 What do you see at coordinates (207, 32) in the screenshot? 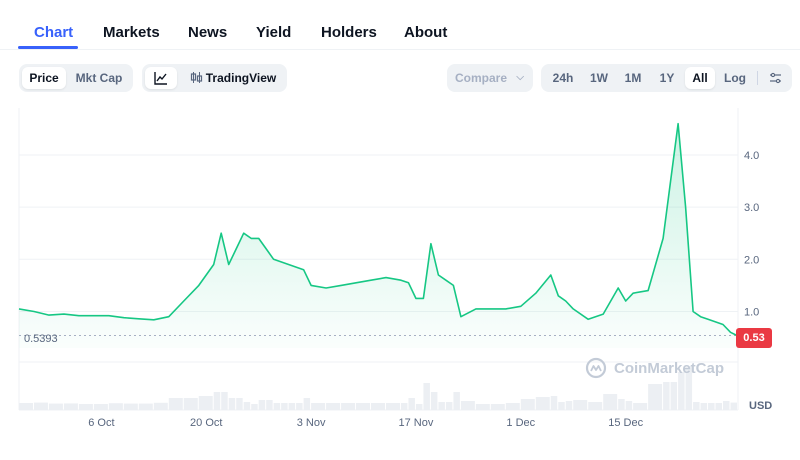
I see `tab-news: News` at bounding box center [207, 32].